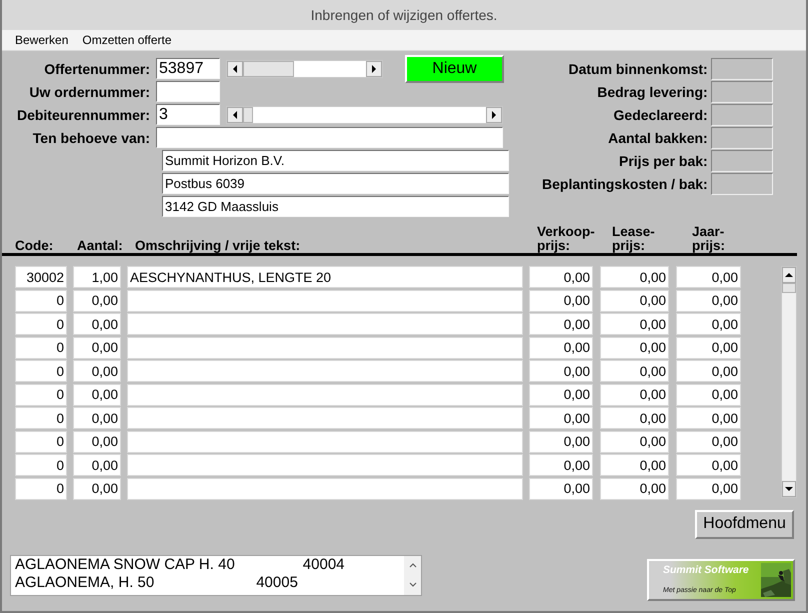  Describe the element at coordinates (323, 565) in the screenshot. I see `list-item-code: 40004` at that location.